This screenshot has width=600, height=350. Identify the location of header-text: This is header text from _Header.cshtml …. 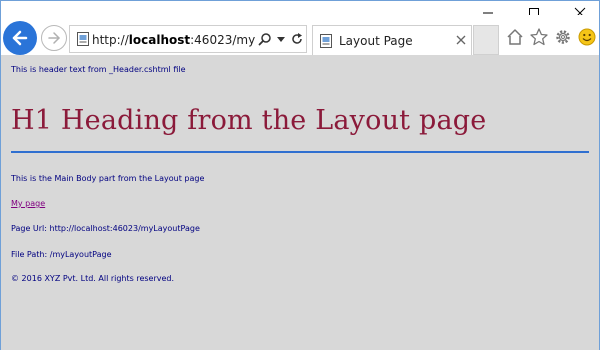
(98, 69).